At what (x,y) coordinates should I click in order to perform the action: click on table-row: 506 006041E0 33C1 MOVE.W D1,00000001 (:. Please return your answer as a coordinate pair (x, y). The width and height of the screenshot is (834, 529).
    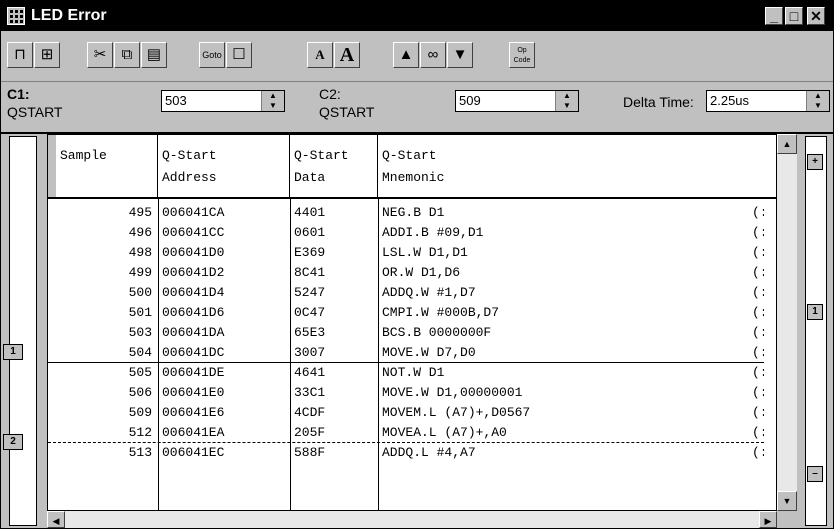
    Looking at the image, I should click on (406, 393).